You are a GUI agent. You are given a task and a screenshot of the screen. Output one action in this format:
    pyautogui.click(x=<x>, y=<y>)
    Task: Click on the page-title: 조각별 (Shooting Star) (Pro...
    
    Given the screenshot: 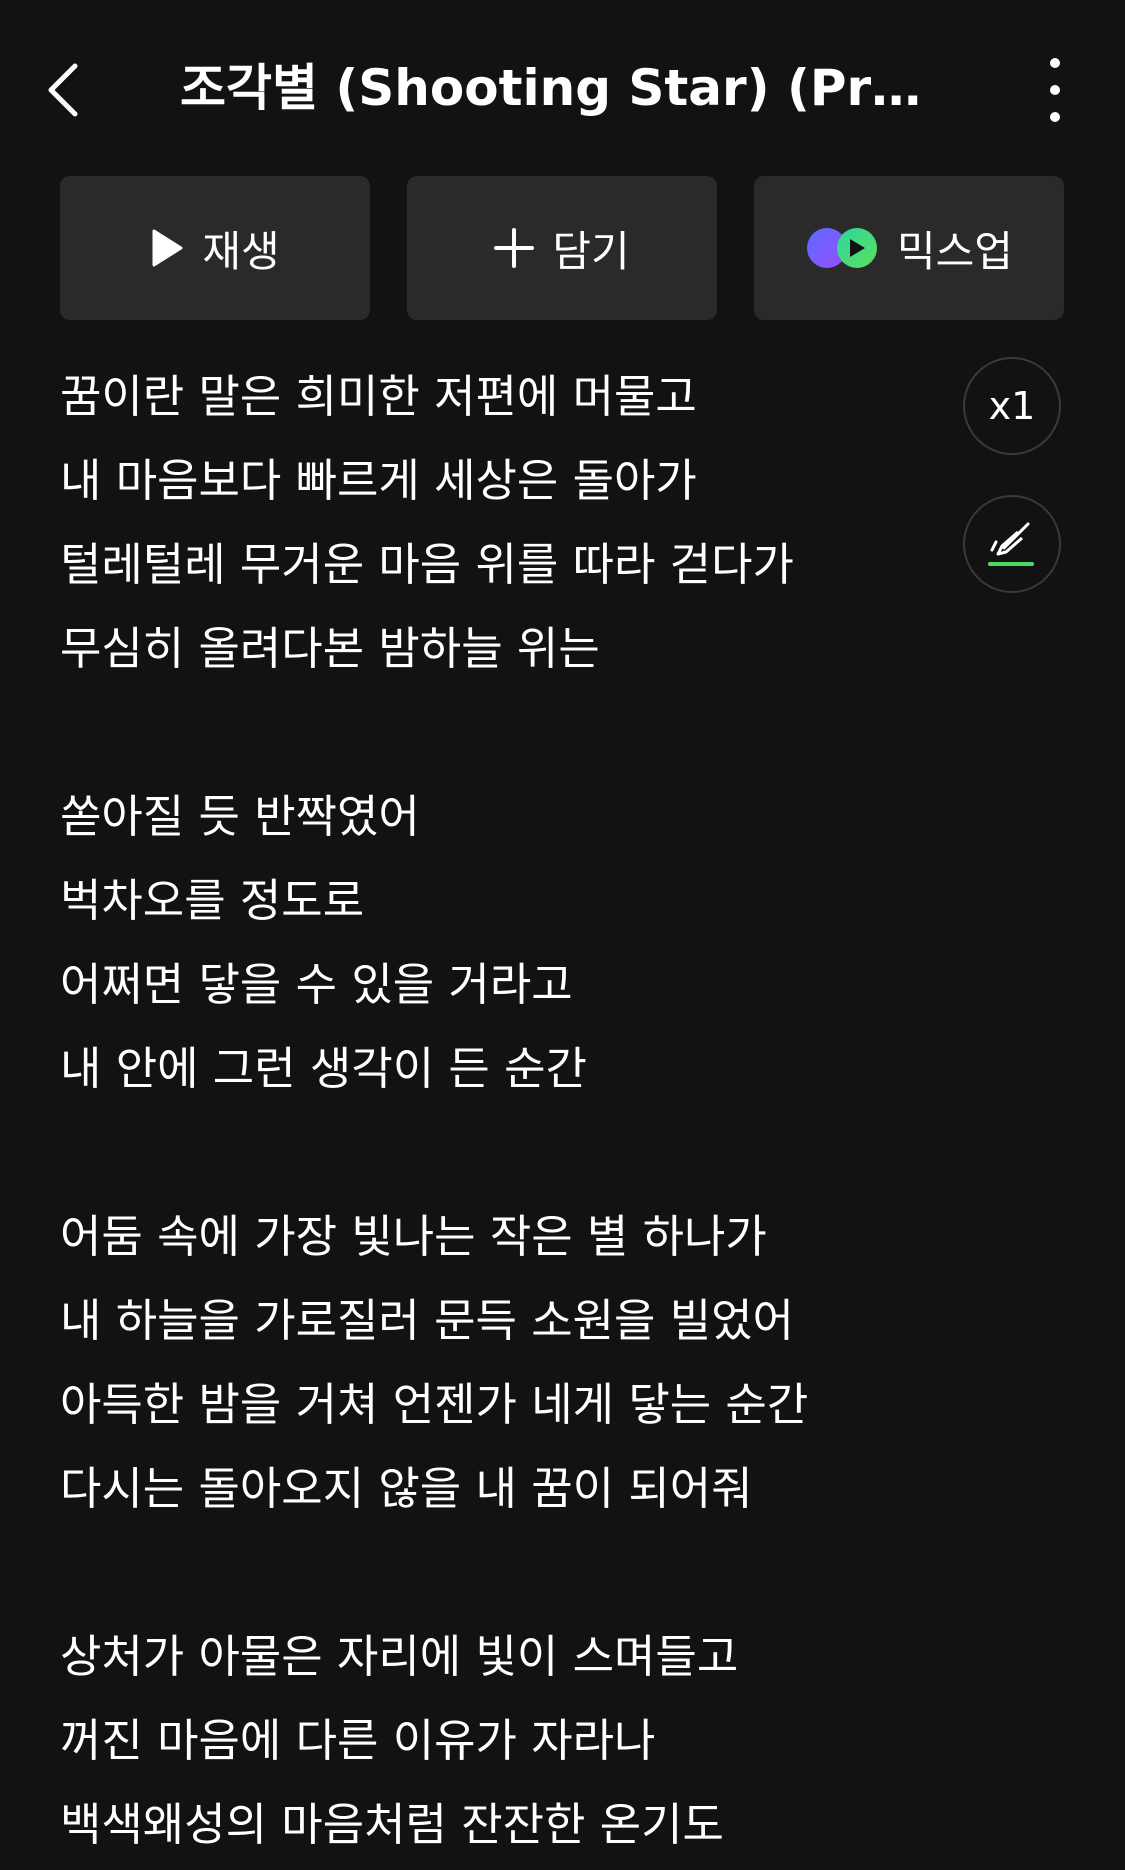 What is the action you would take?
    pyautogui.click(x=560, y=88)
    